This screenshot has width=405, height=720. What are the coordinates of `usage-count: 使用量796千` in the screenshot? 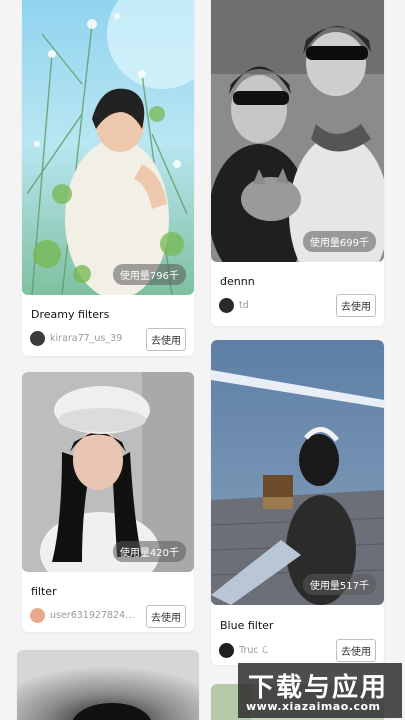 It's located at (149, 274).